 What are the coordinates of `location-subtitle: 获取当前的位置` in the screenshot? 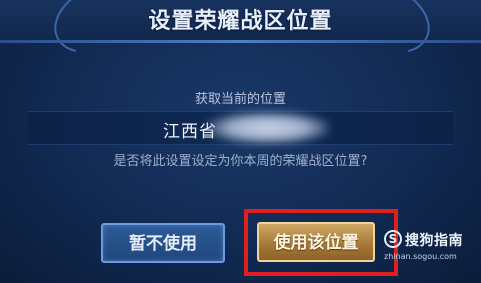 It's located at (240, 99).